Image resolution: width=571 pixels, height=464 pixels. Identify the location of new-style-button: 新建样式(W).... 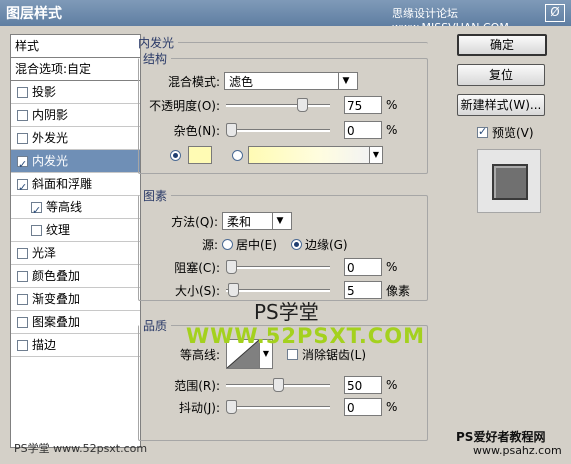
(501, 105).